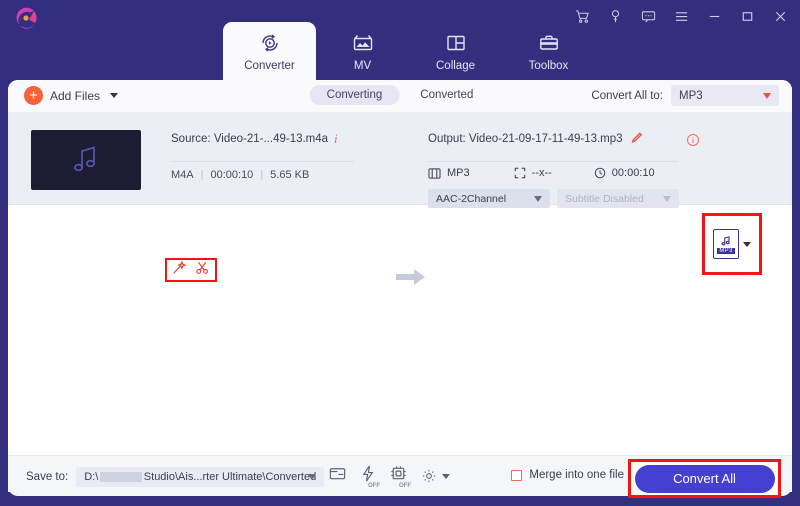 Image resolution: width=800 pixels, height=506 pixels. I want to click on add-files-label: Add Files, so click(75, 95).